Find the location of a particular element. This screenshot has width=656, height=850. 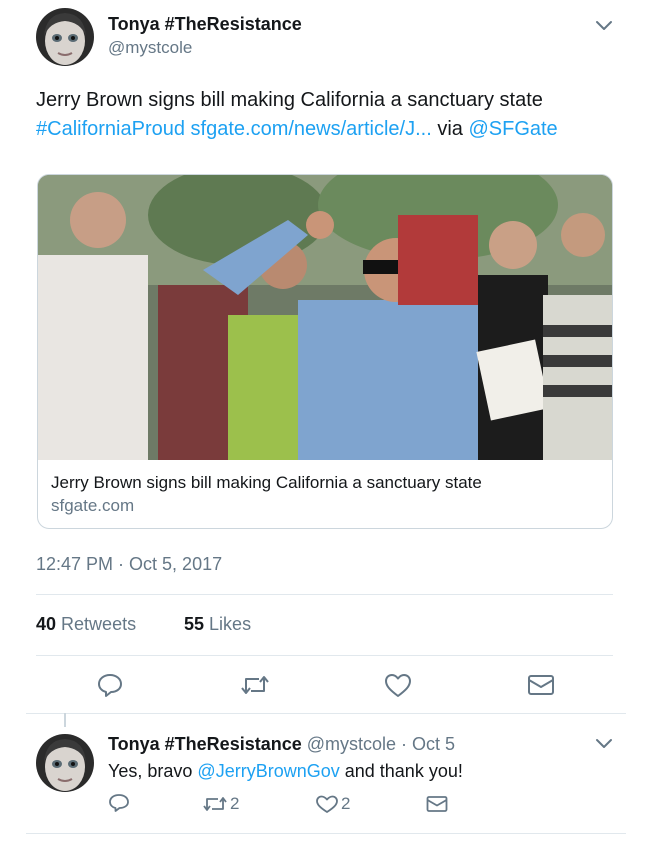

reply-text-after: and thank you! is located at coordinates (403, 771).